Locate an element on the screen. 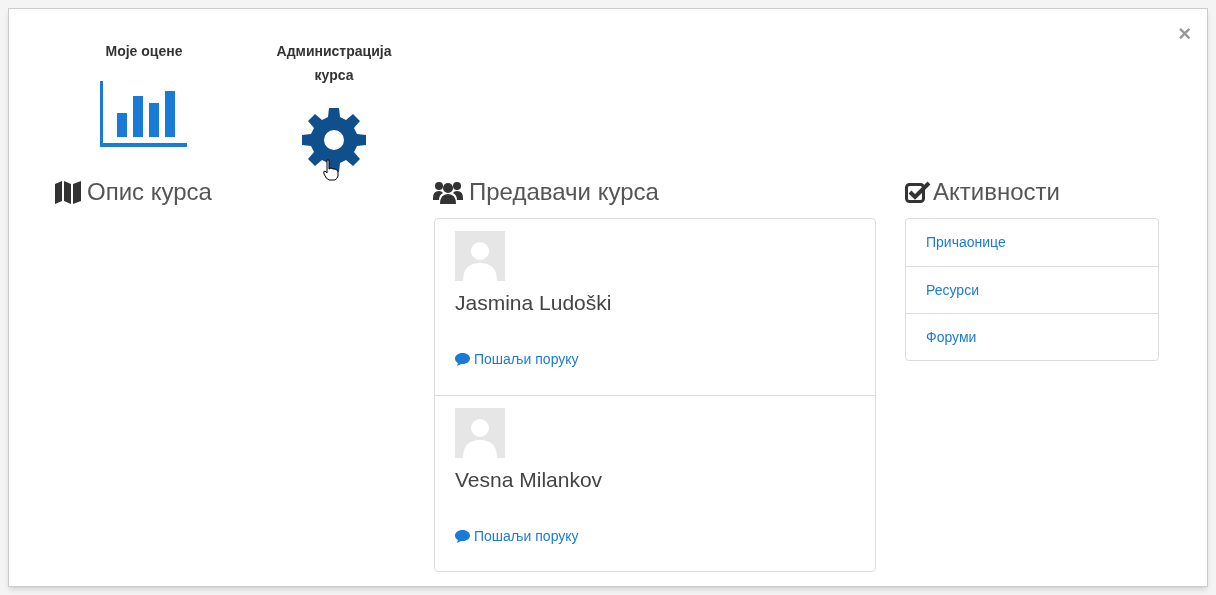  activity-link: Ресурси is located at coordinates (952, 290).